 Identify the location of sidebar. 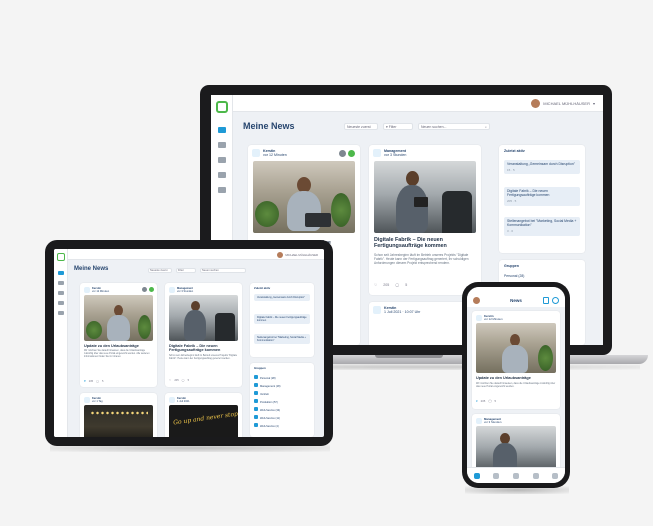
(61, 343).